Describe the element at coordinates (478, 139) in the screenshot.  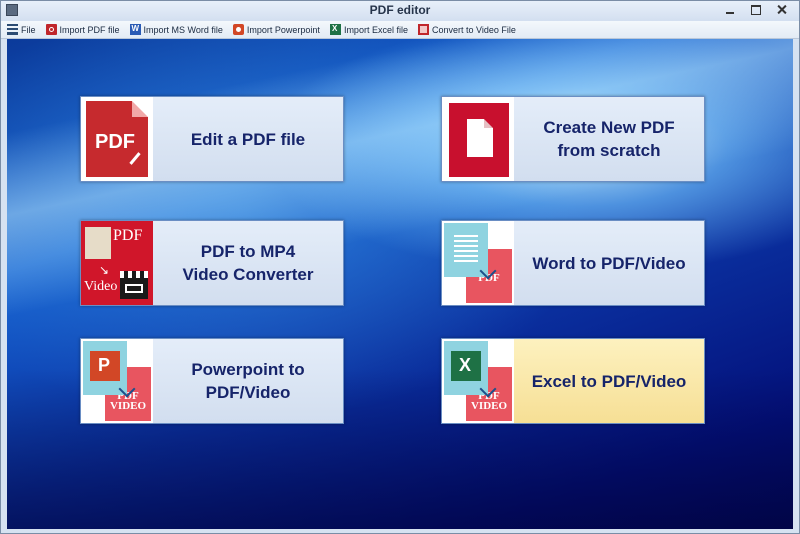
I see `new-document-icon` at that location.